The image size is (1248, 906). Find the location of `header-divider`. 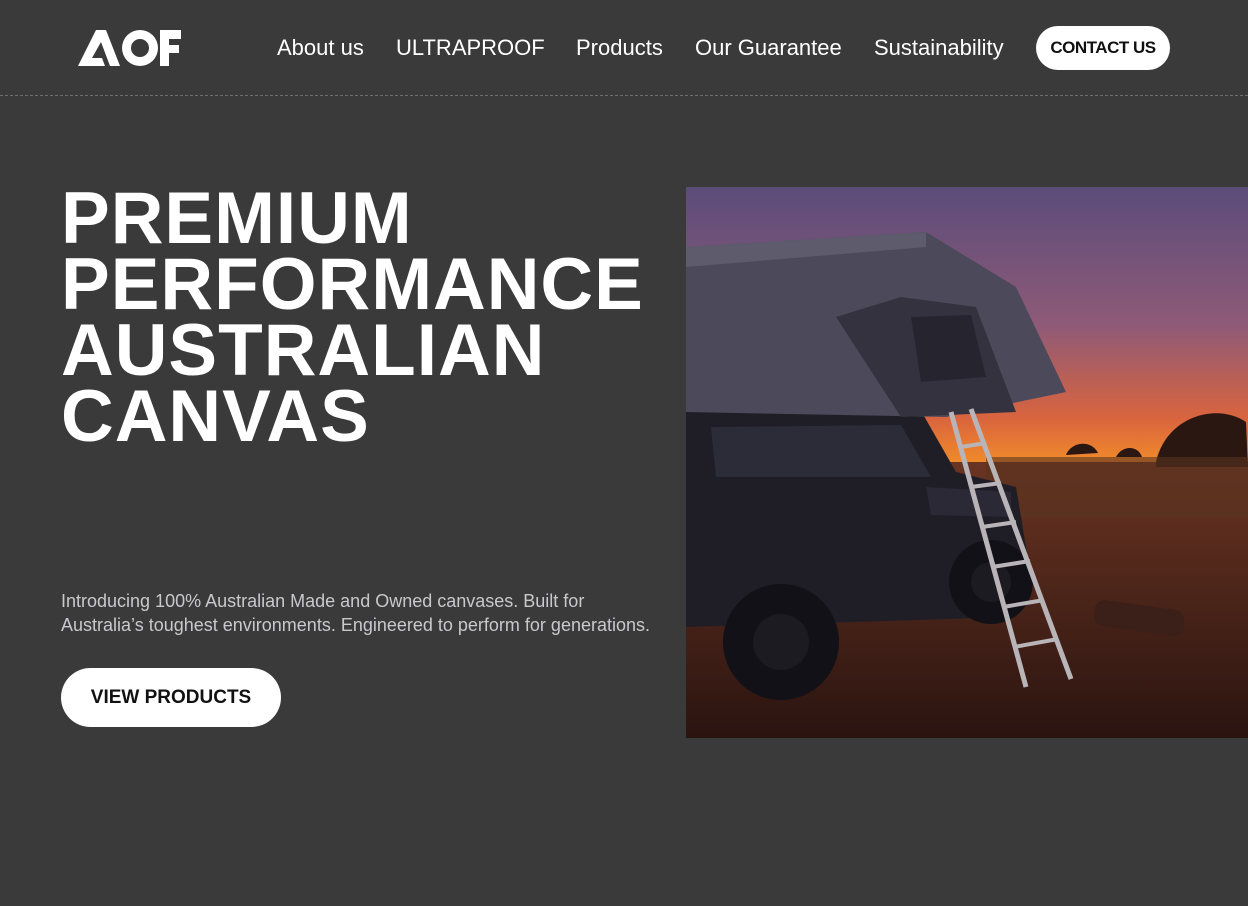

header-divider is located at coordinates (624, 95).